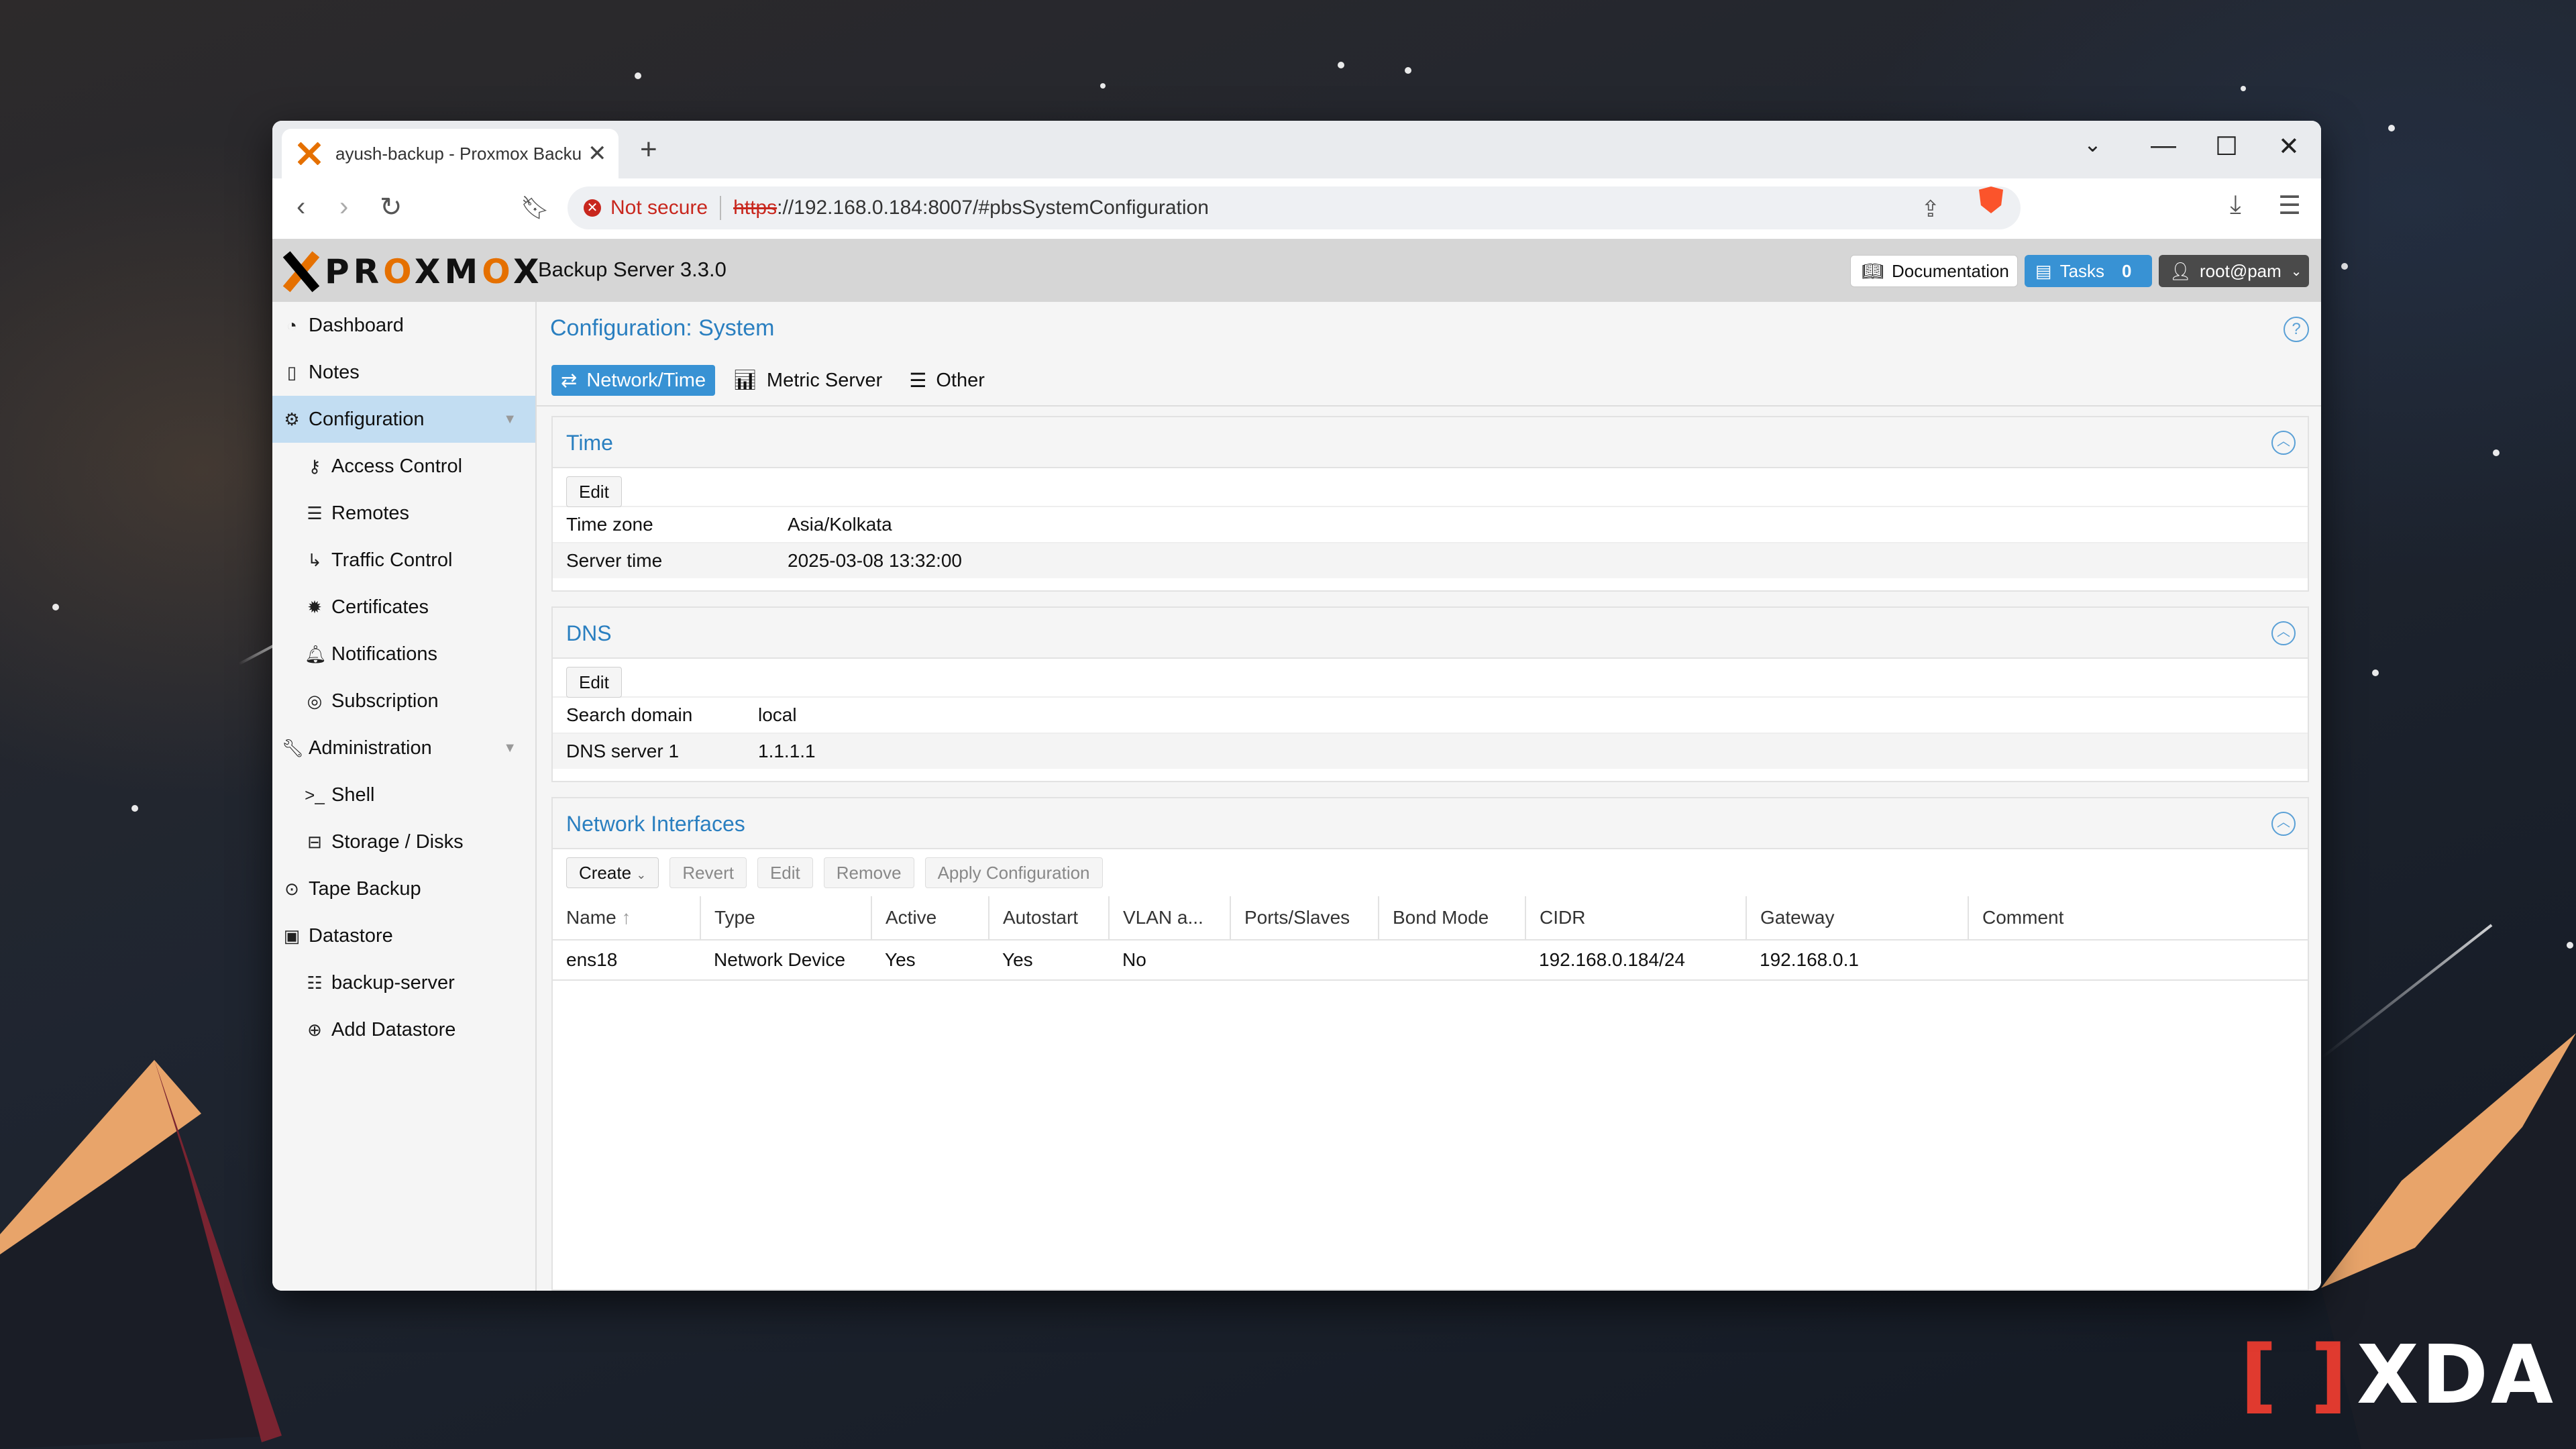 The image size is (2576, 1449). Describe the element at coordinates (403, 560) in the screenshot. I see `sidebar-item-traffic-control: ↳ Traffic Control` at that location.